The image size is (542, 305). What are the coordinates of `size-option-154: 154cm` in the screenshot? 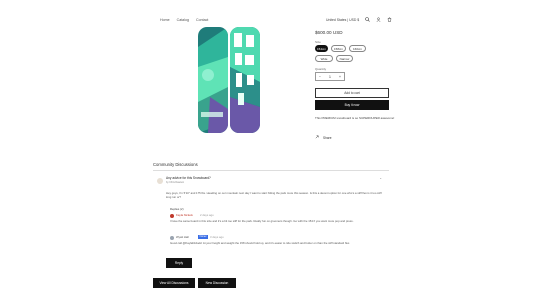 It's located at (321, 48).